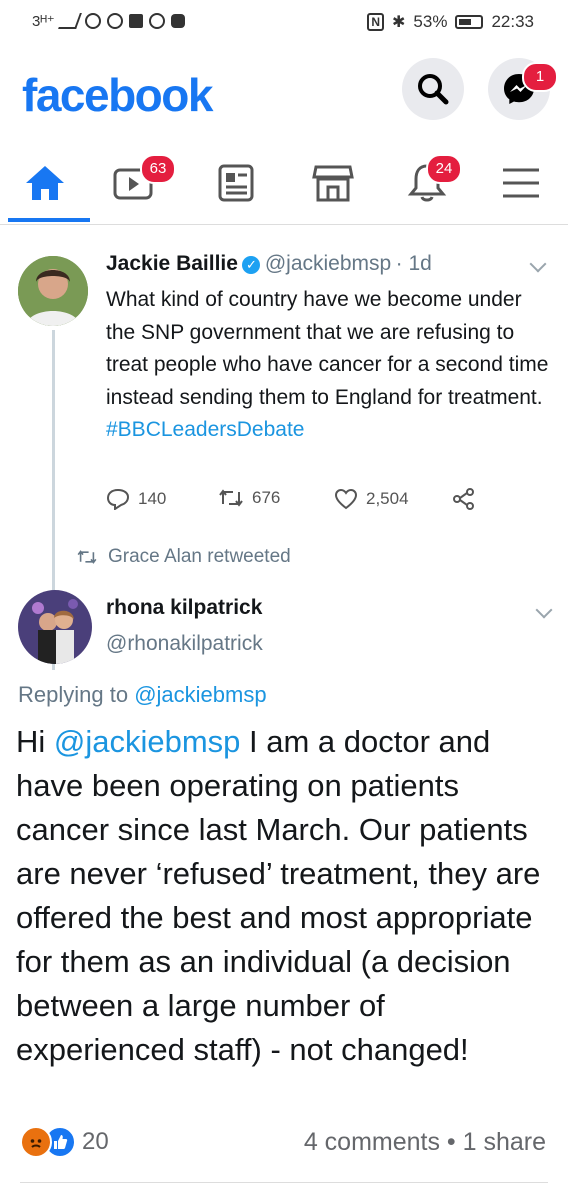 The height and width of the screenshot is (1200, 568). I want to click on tab-menu, so click(521, 183).